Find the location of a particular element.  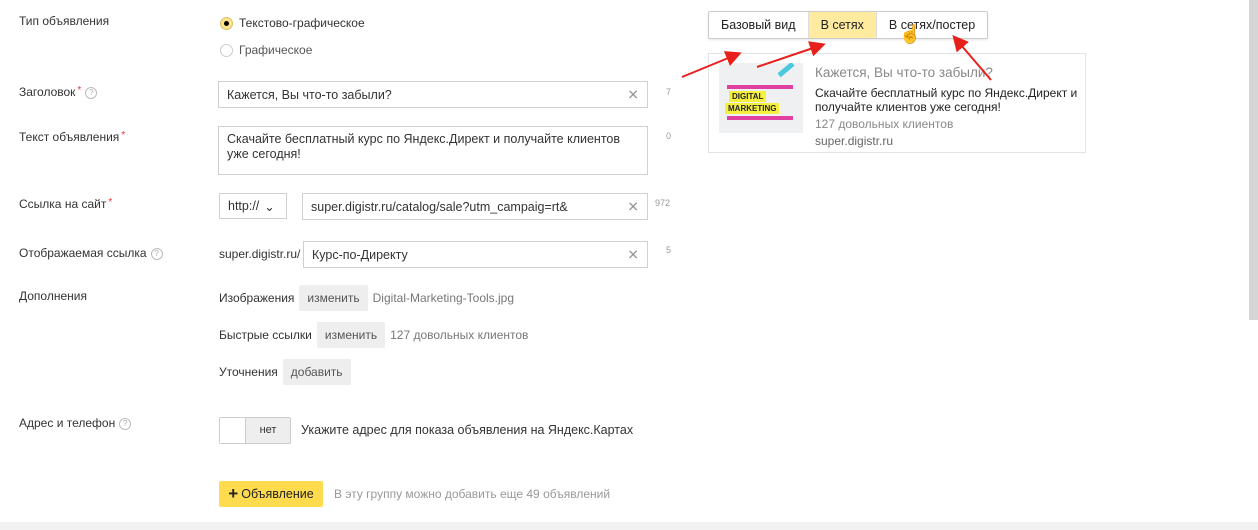

arrow-basic is located at coordinates (711, 64).